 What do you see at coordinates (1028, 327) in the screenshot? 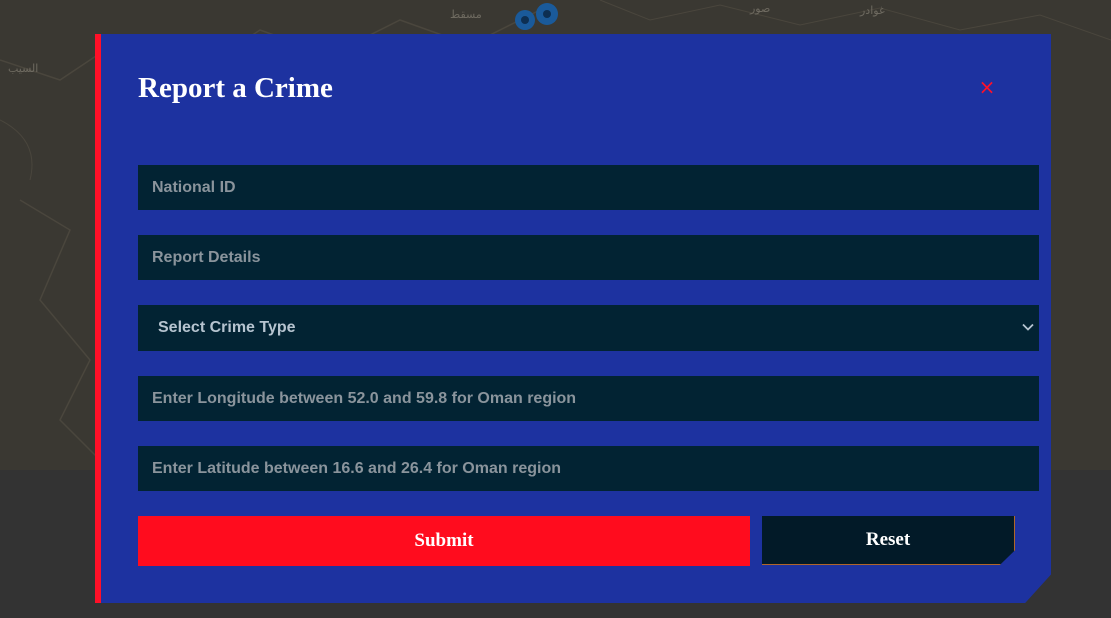
I see `chevron-down-icon` at bounding box center [1028, 327].